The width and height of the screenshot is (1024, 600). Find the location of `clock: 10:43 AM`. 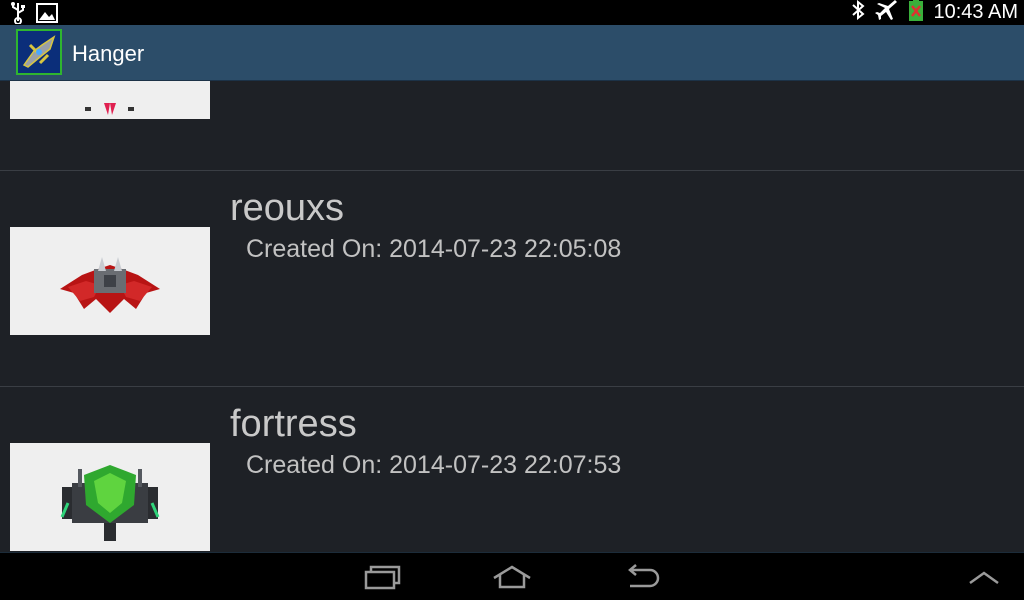

clock: 10:43 AM is located at coordinates (975, 12).